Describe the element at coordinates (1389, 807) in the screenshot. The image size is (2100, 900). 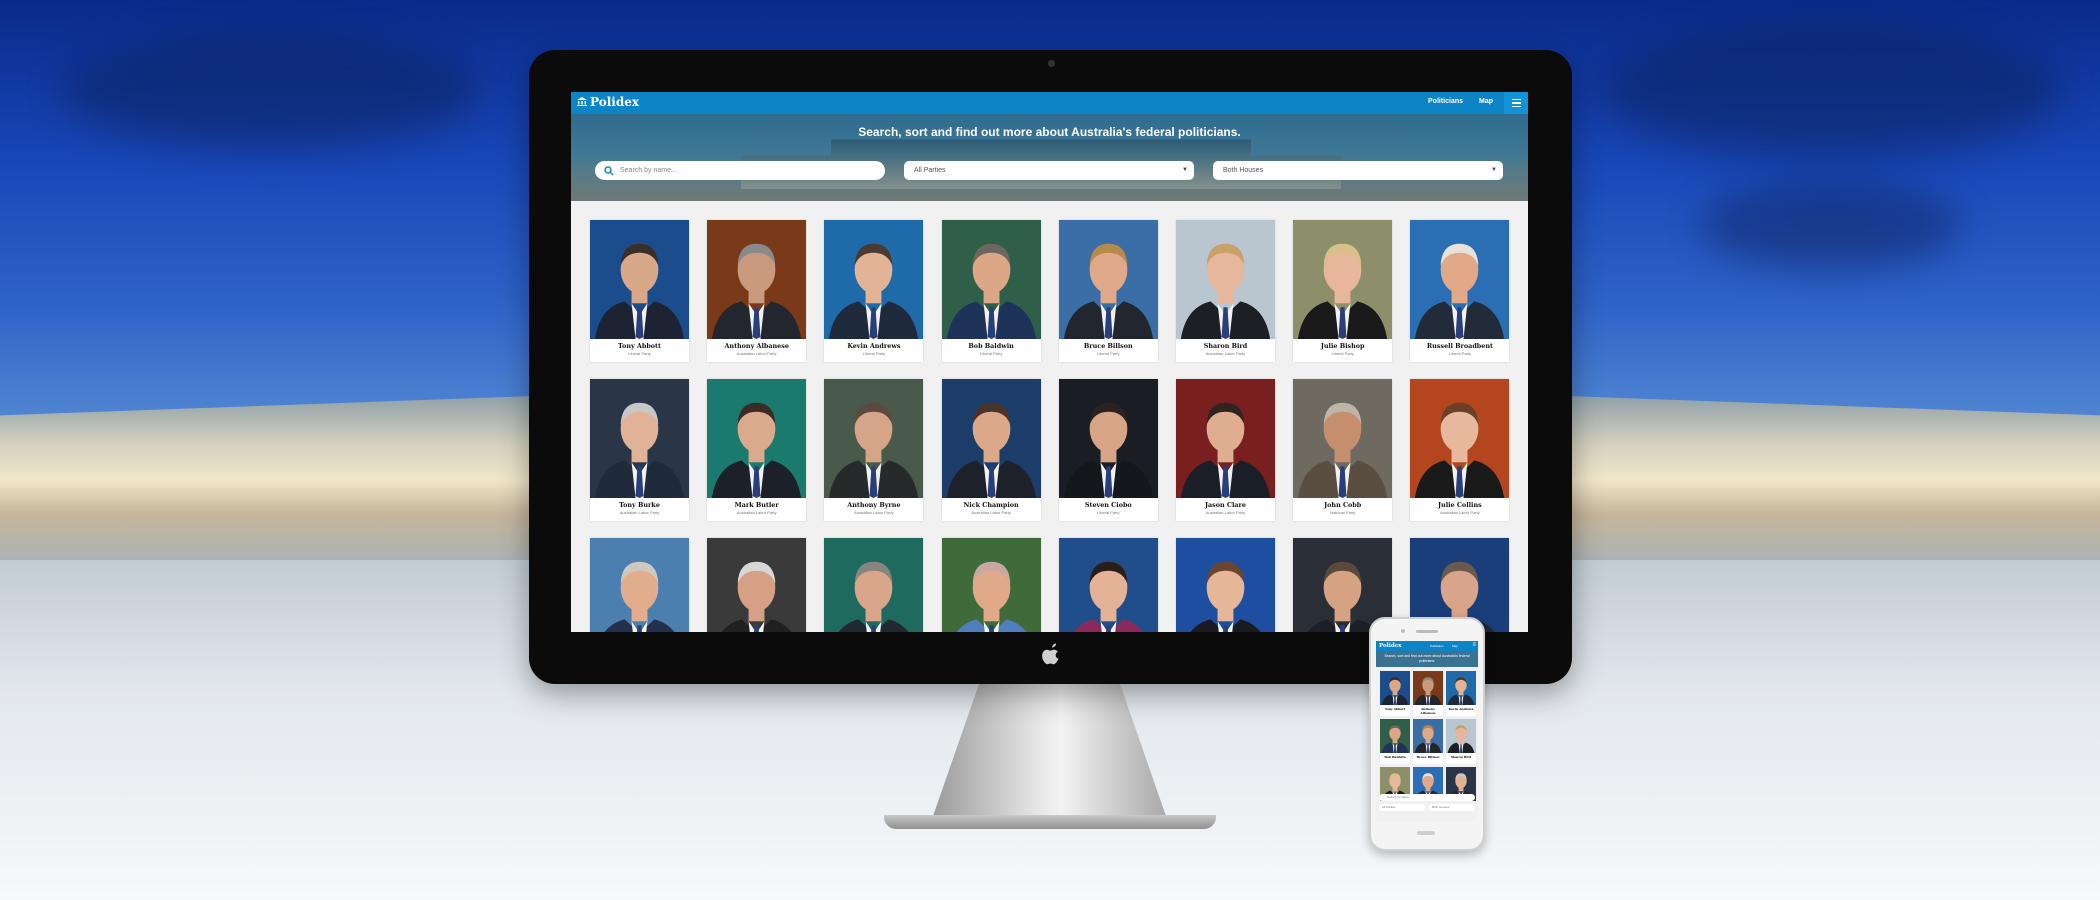
I see `phone-party-filter-value: All Parties` at that location.